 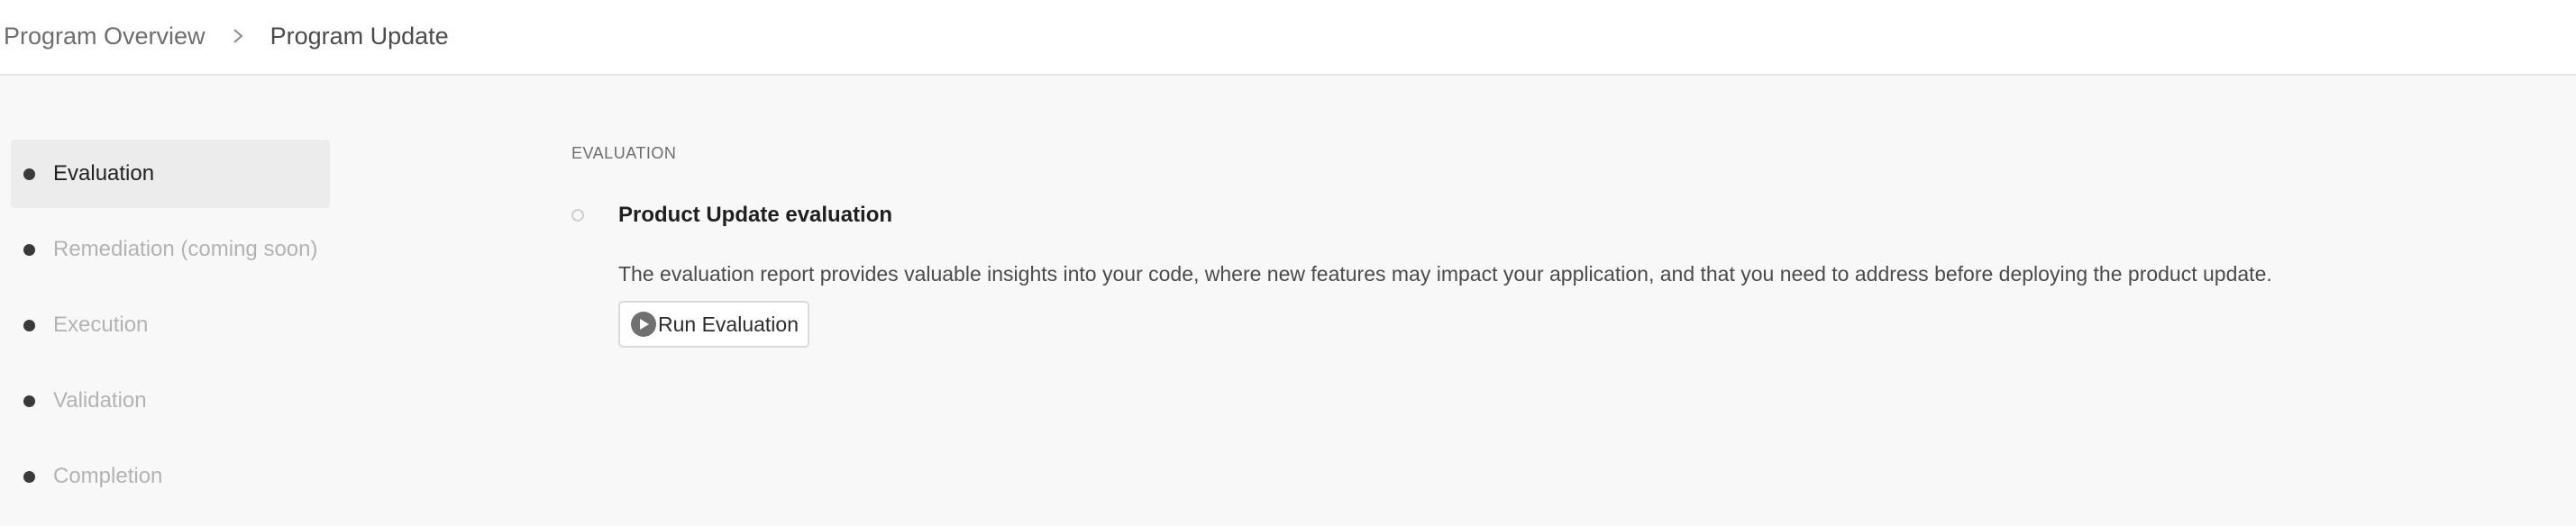 I want to click on status-circle-icon, so click(x=578, y=215).